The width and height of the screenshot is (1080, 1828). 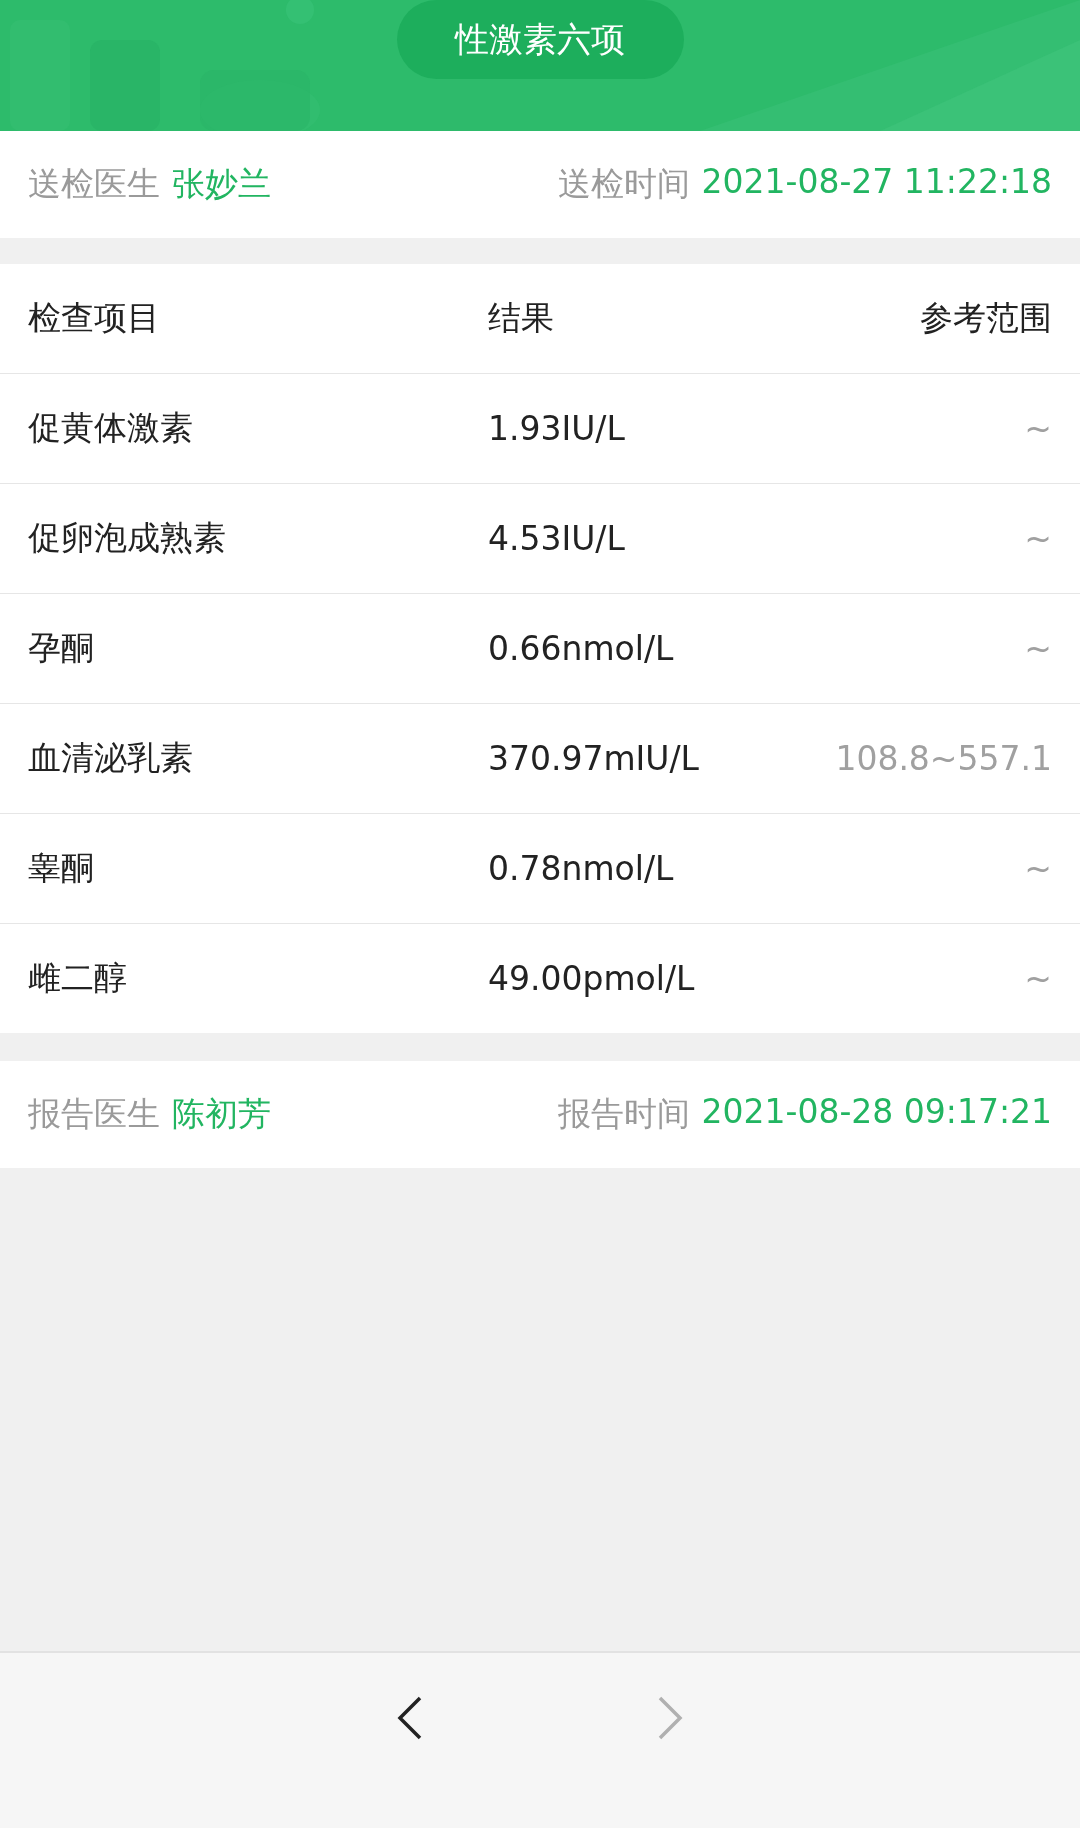 I want to click on time-value: 2021-08-27 11:22:18, so click(x=876, y=182).